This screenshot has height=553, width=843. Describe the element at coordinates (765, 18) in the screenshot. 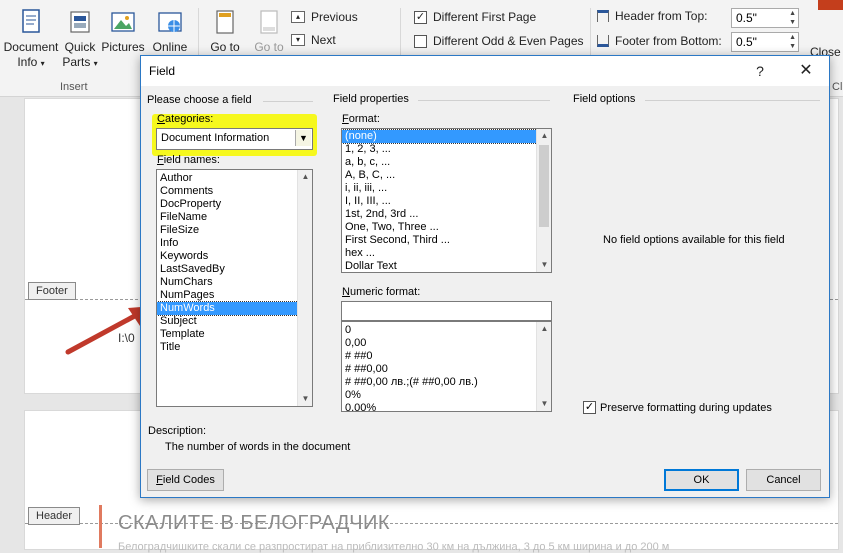

I see `header-from-top-input: 0.5" ▲ ▼` at that location.